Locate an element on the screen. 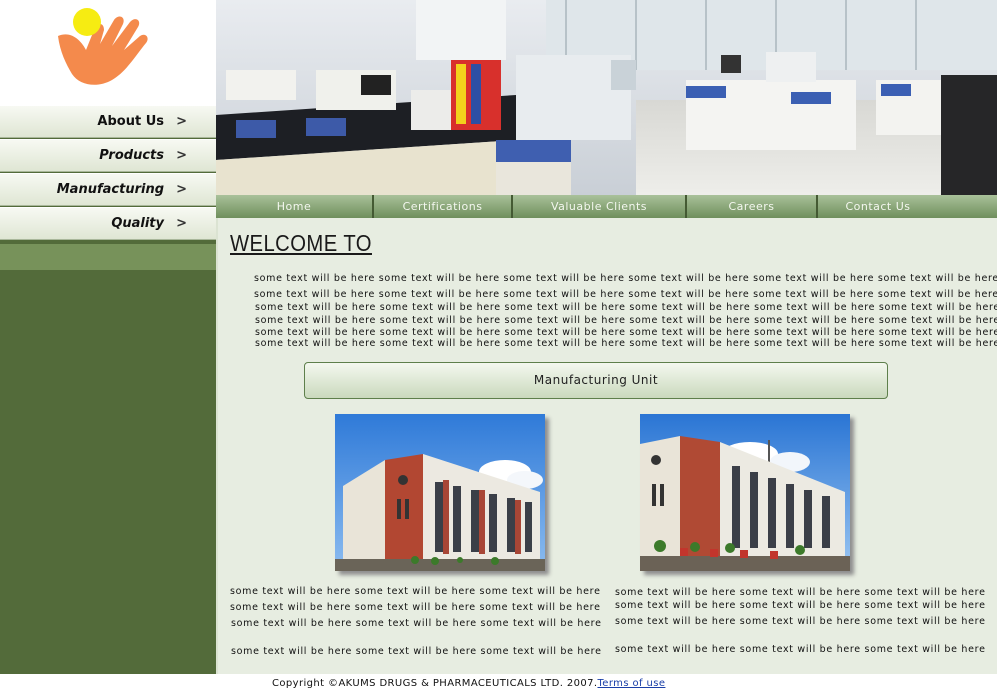 The height and width of the screenshot is (696, 997). company-logo is located at coordinates (108, 52).